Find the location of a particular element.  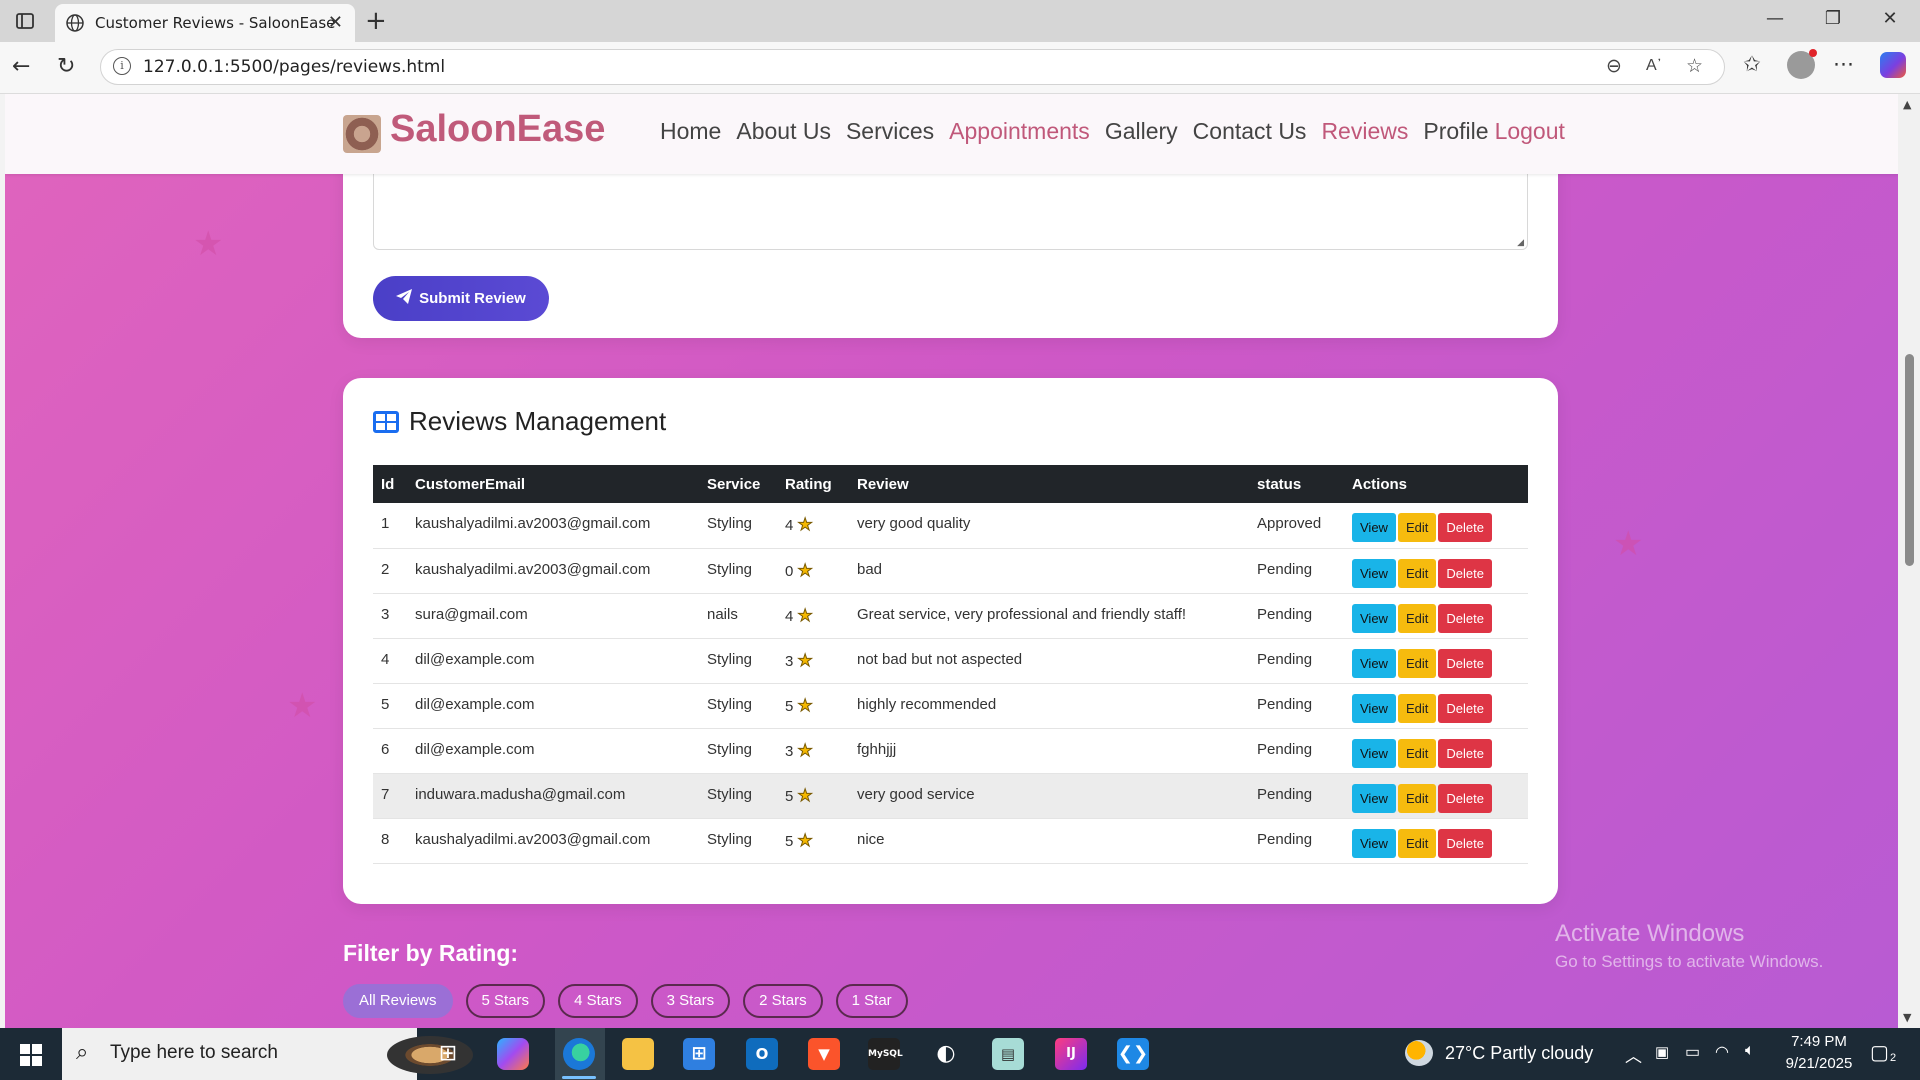

back-arrow-icon: ← is located at coordinates (21, 66).